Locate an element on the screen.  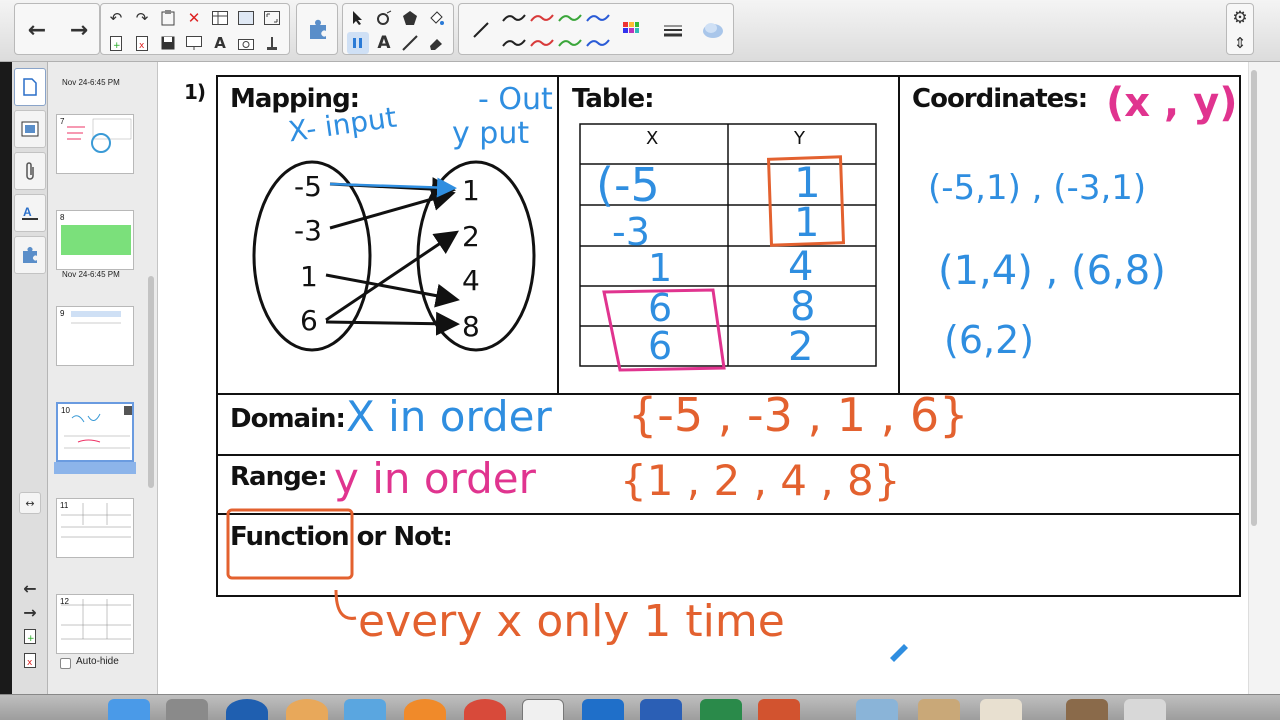
page-thumbnail-11: 11 is located at coordinates (95, 528).